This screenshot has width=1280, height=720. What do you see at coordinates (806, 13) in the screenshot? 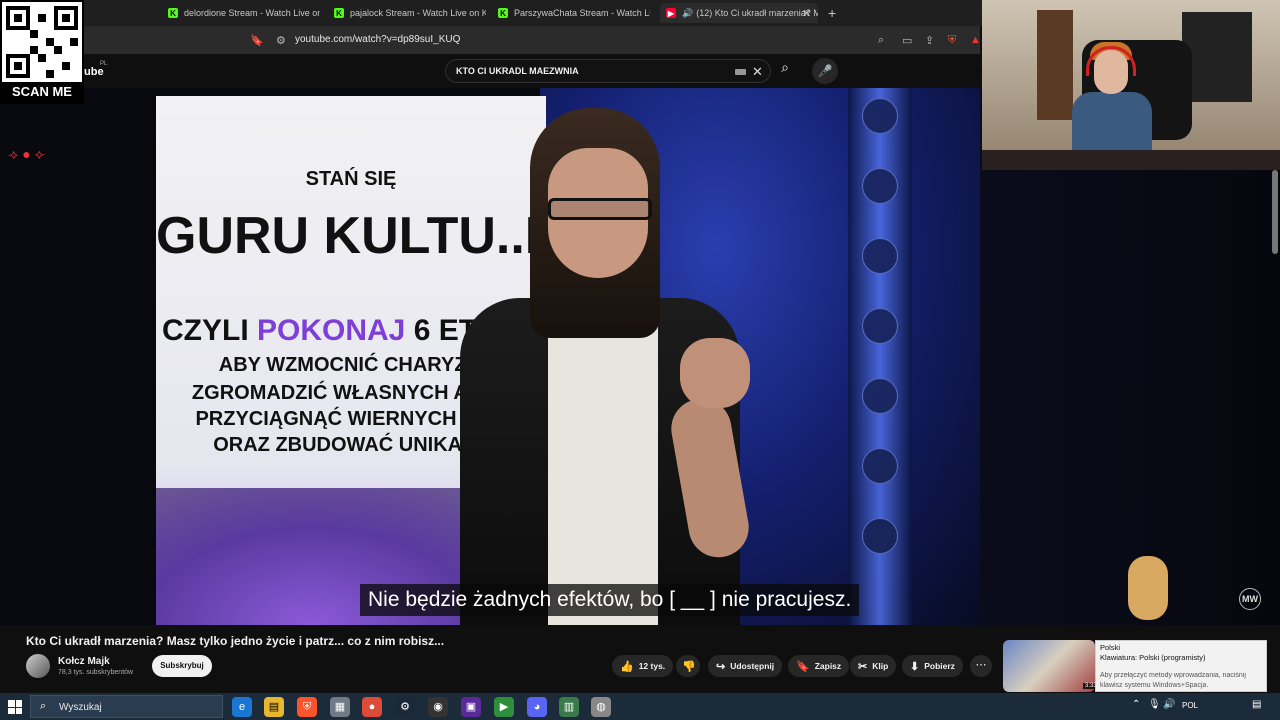
I see `close-tab-icon: ✕` at bounding box center [806, 13].